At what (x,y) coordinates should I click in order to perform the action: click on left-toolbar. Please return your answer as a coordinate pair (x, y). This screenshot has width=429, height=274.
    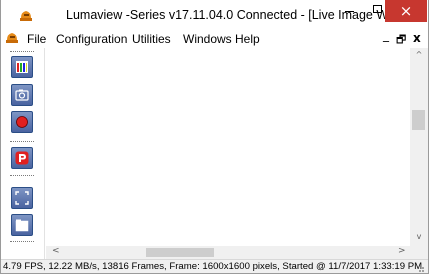
    Looking at the image, I should click on (23, 156).